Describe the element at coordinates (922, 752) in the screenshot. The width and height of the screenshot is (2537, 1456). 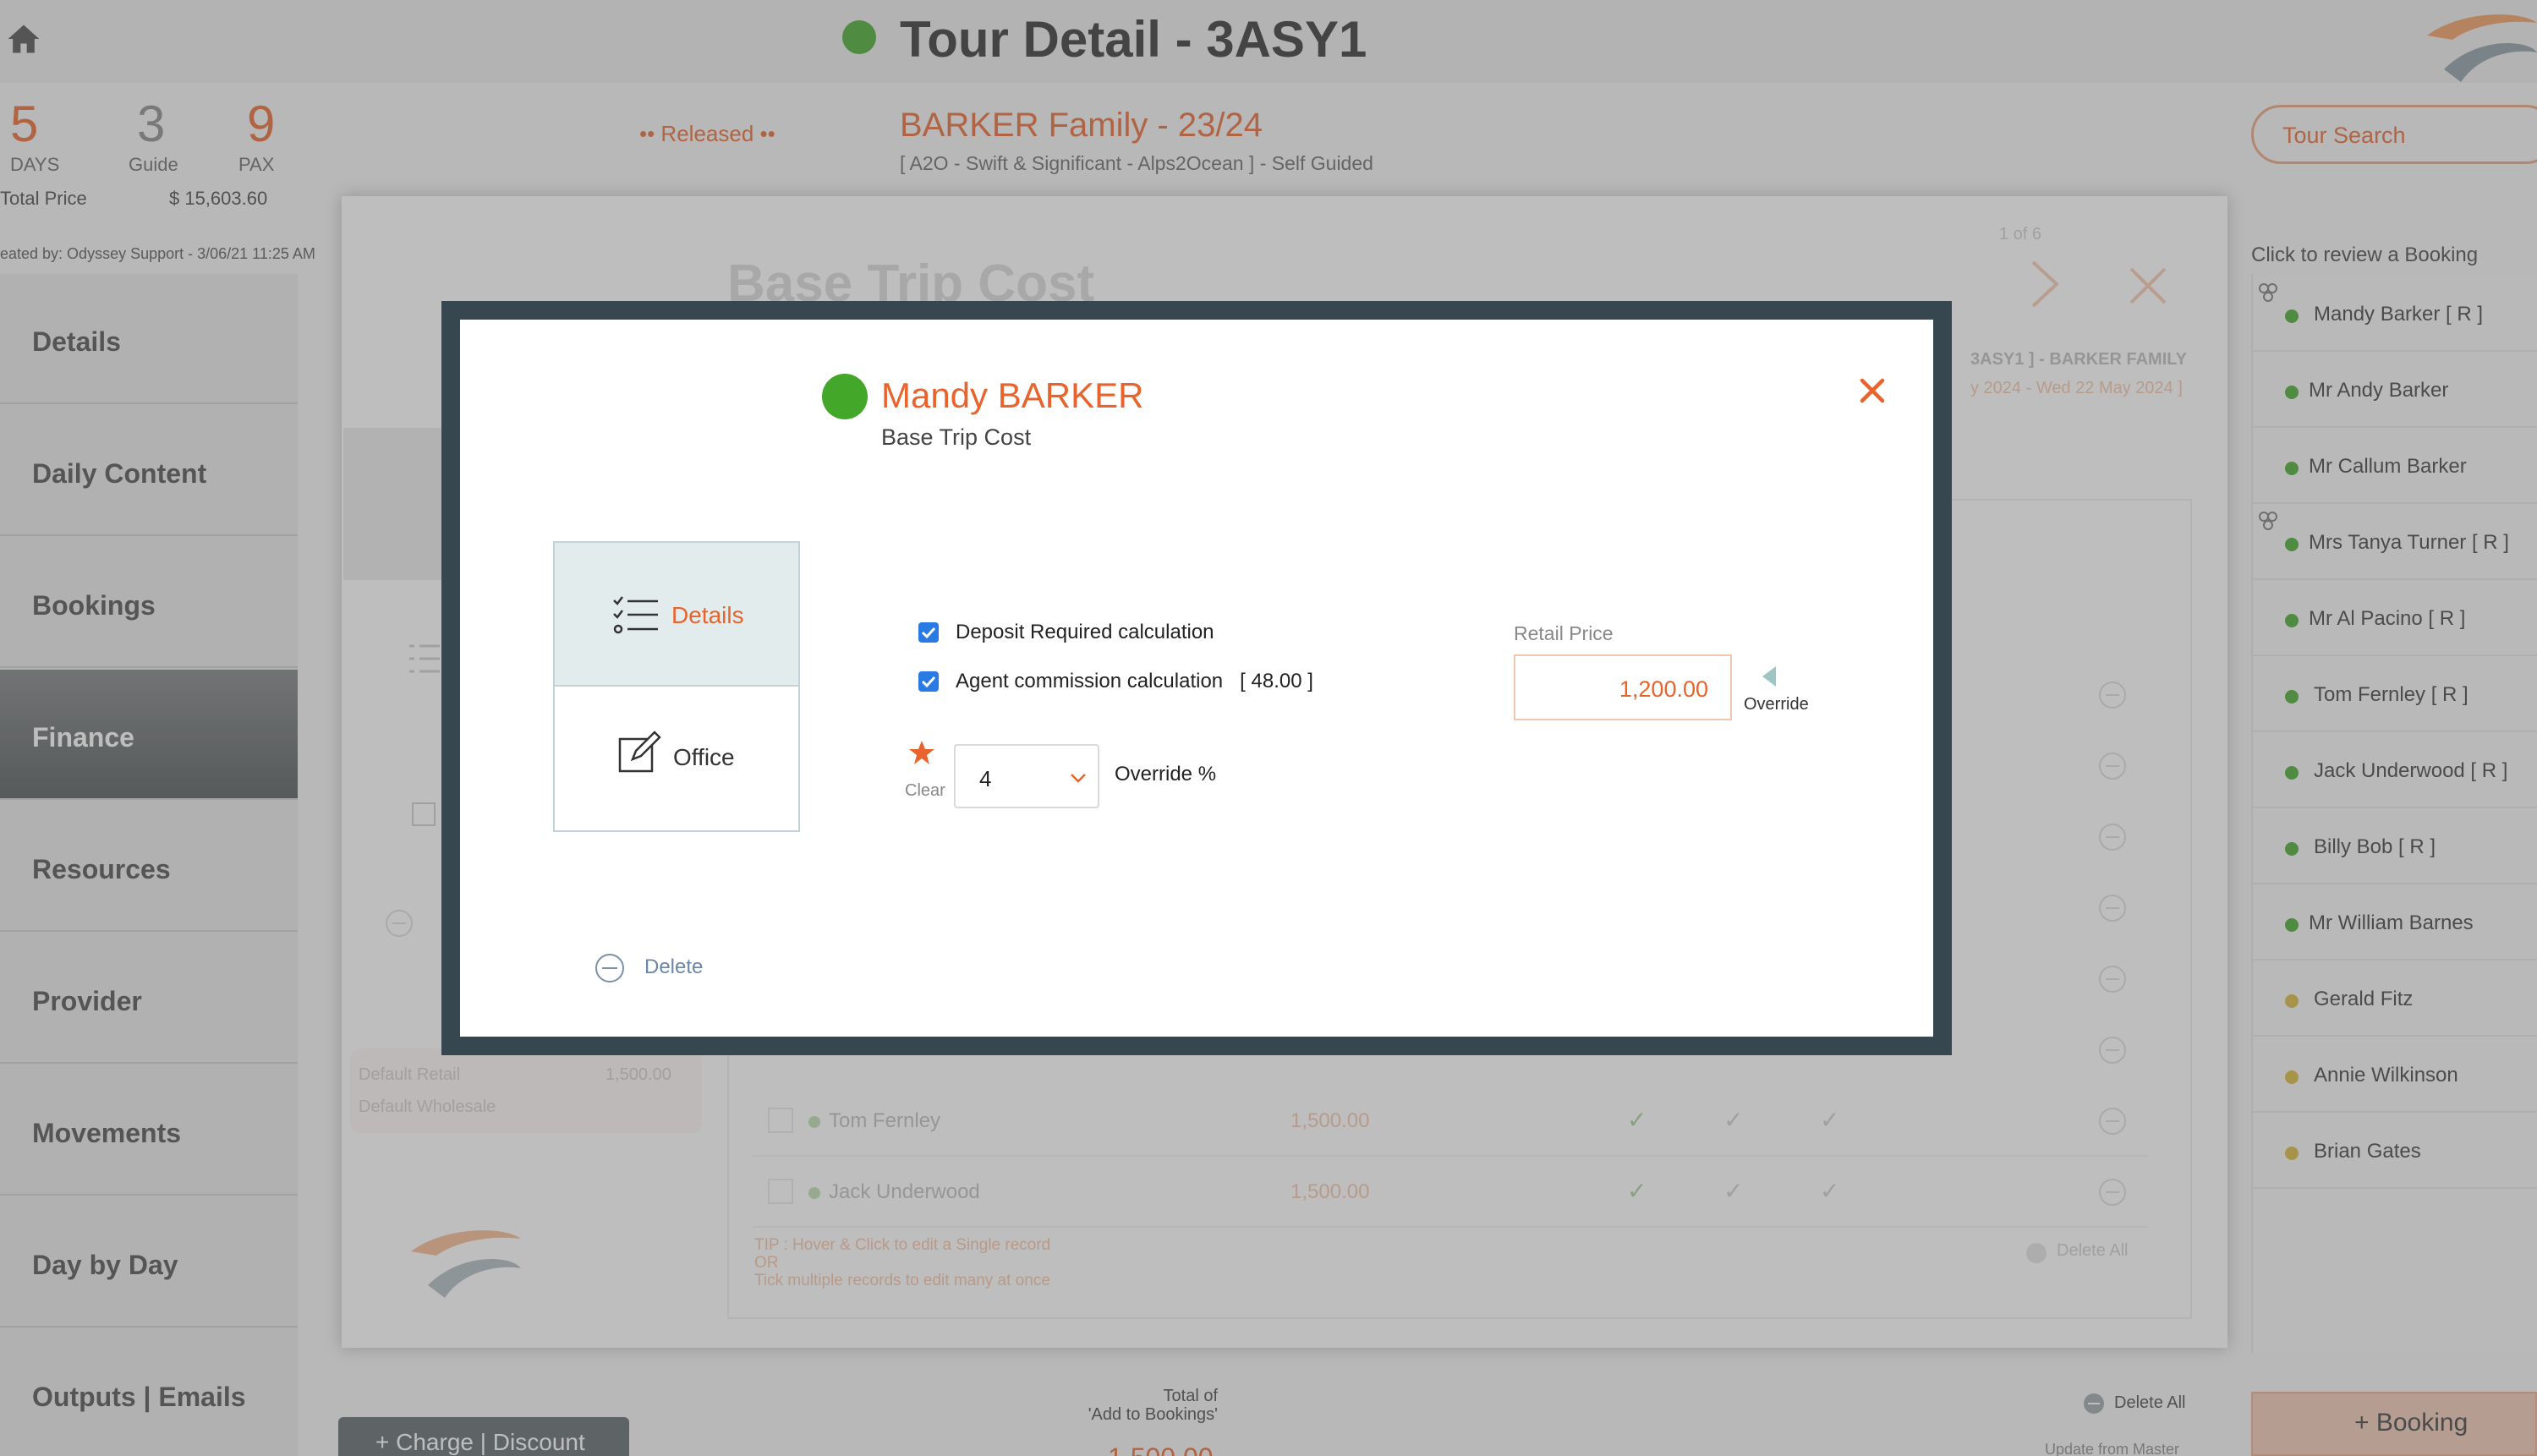
I see `star-icon` at that location.